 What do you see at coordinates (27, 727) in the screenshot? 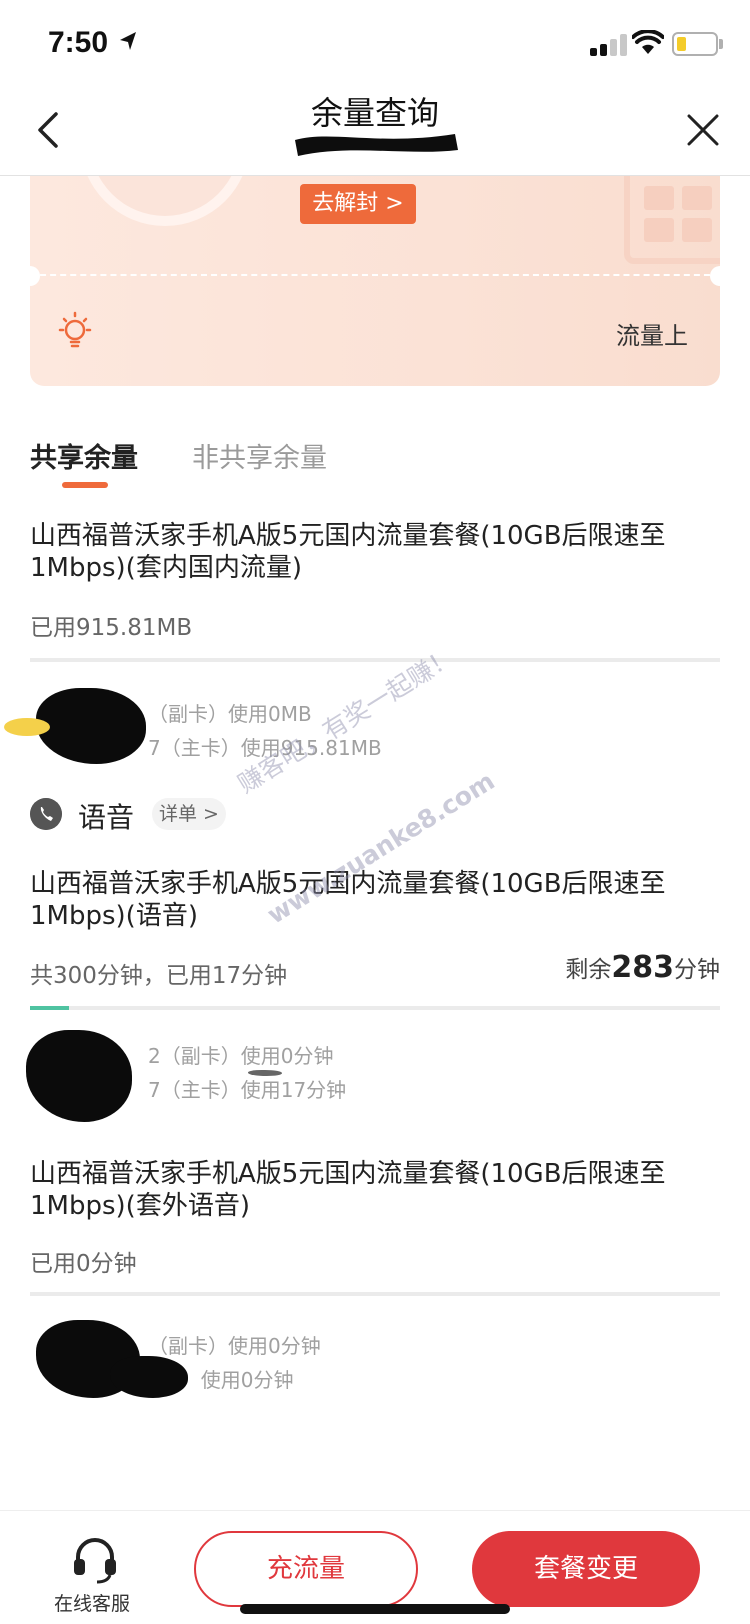
I see `redaction-smudge` at bounding box center [27, 727].